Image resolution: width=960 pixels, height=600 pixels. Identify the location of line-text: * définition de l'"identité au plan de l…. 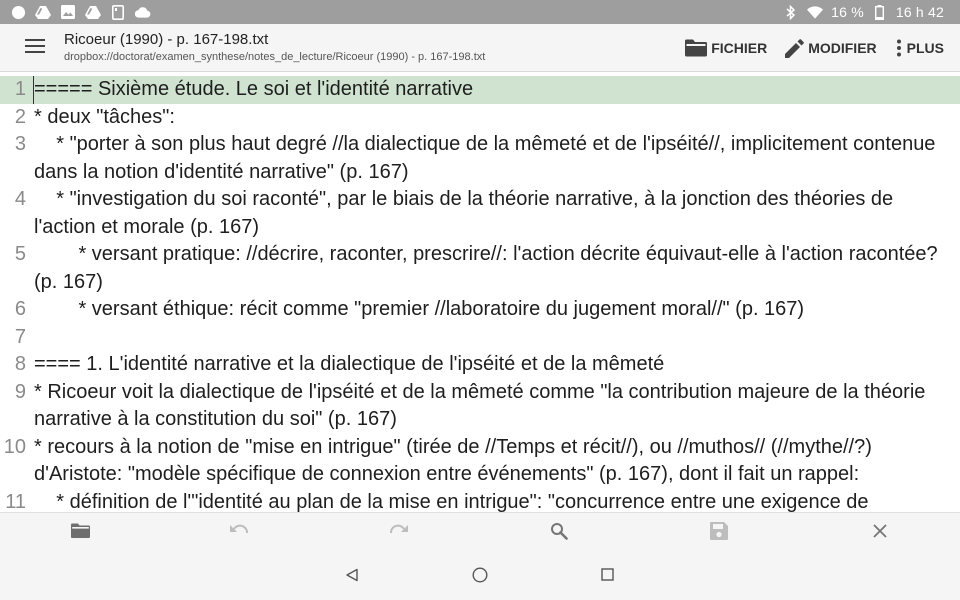
(497, 501).